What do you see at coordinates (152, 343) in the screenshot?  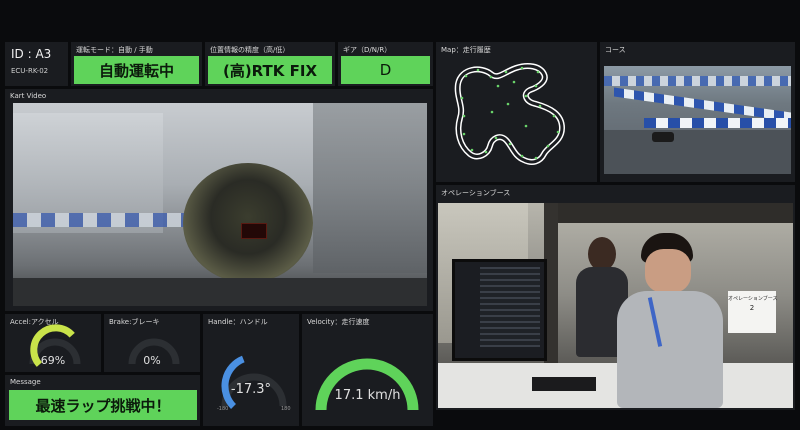 I see `brake-panel: Brake:ブレーキ 0%` at bounding box center [152, 343].